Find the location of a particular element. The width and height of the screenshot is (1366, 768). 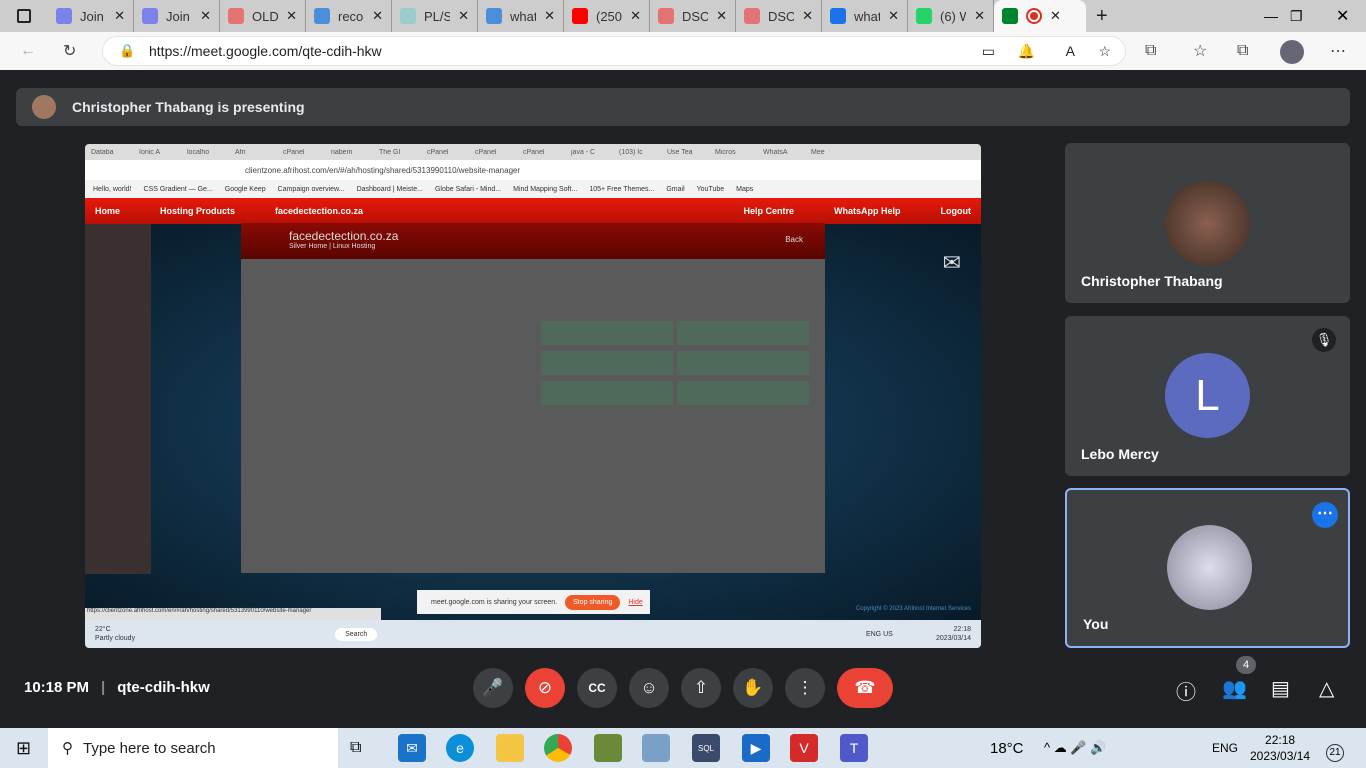

app-icon is located at coordinates (608, 748).